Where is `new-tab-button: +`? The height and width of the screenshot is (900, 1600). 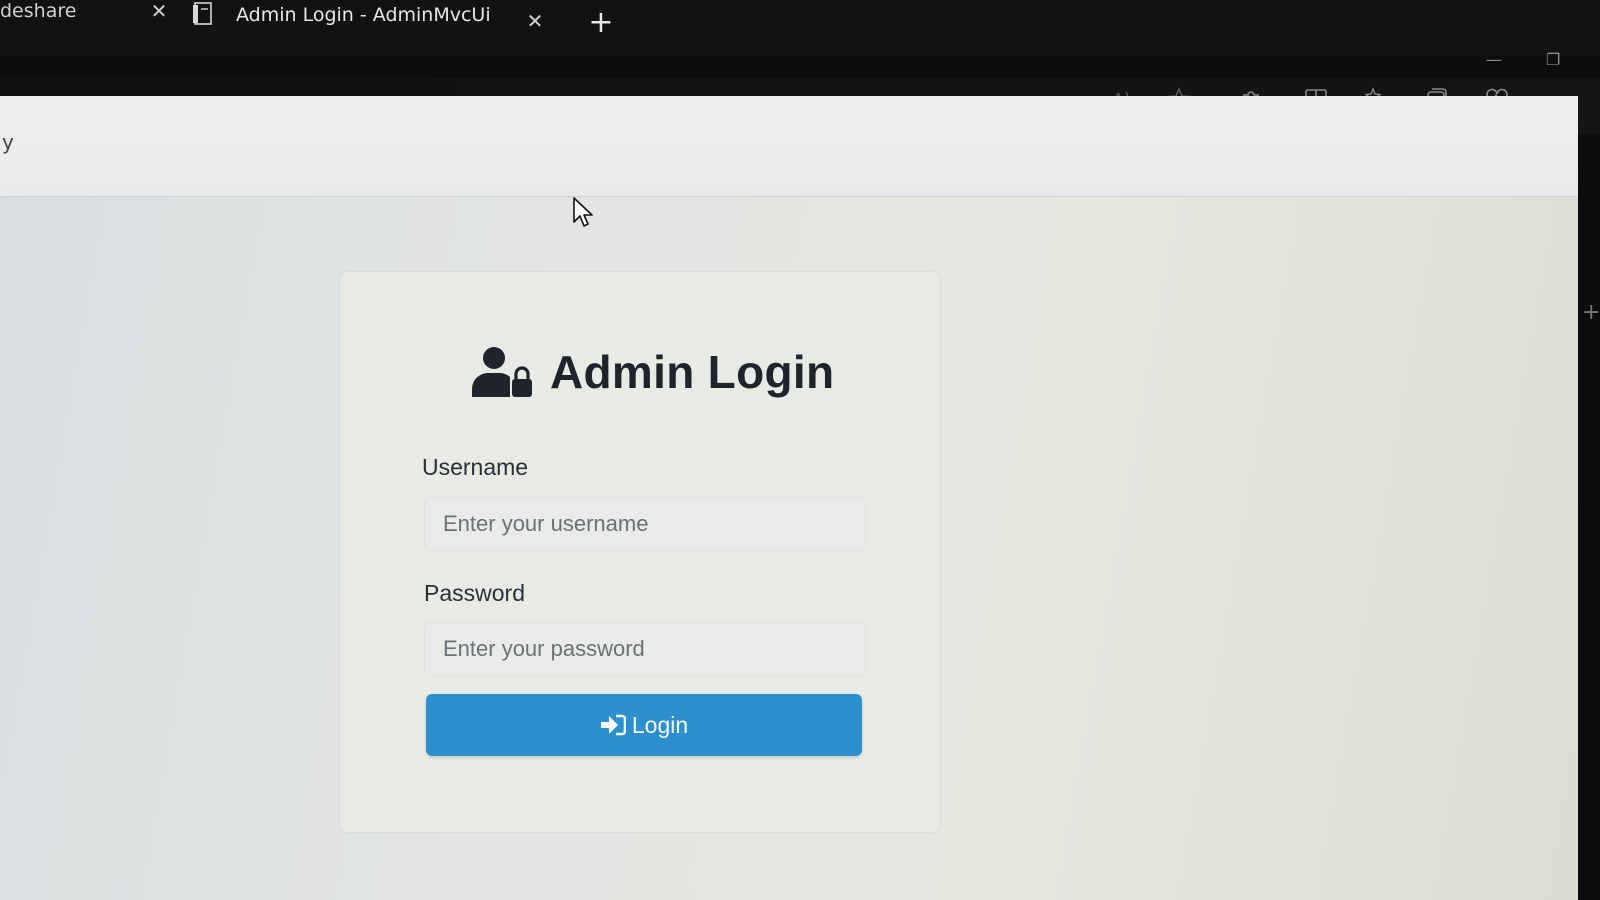
new-tab-button: + is located at coordinates (601, 23).